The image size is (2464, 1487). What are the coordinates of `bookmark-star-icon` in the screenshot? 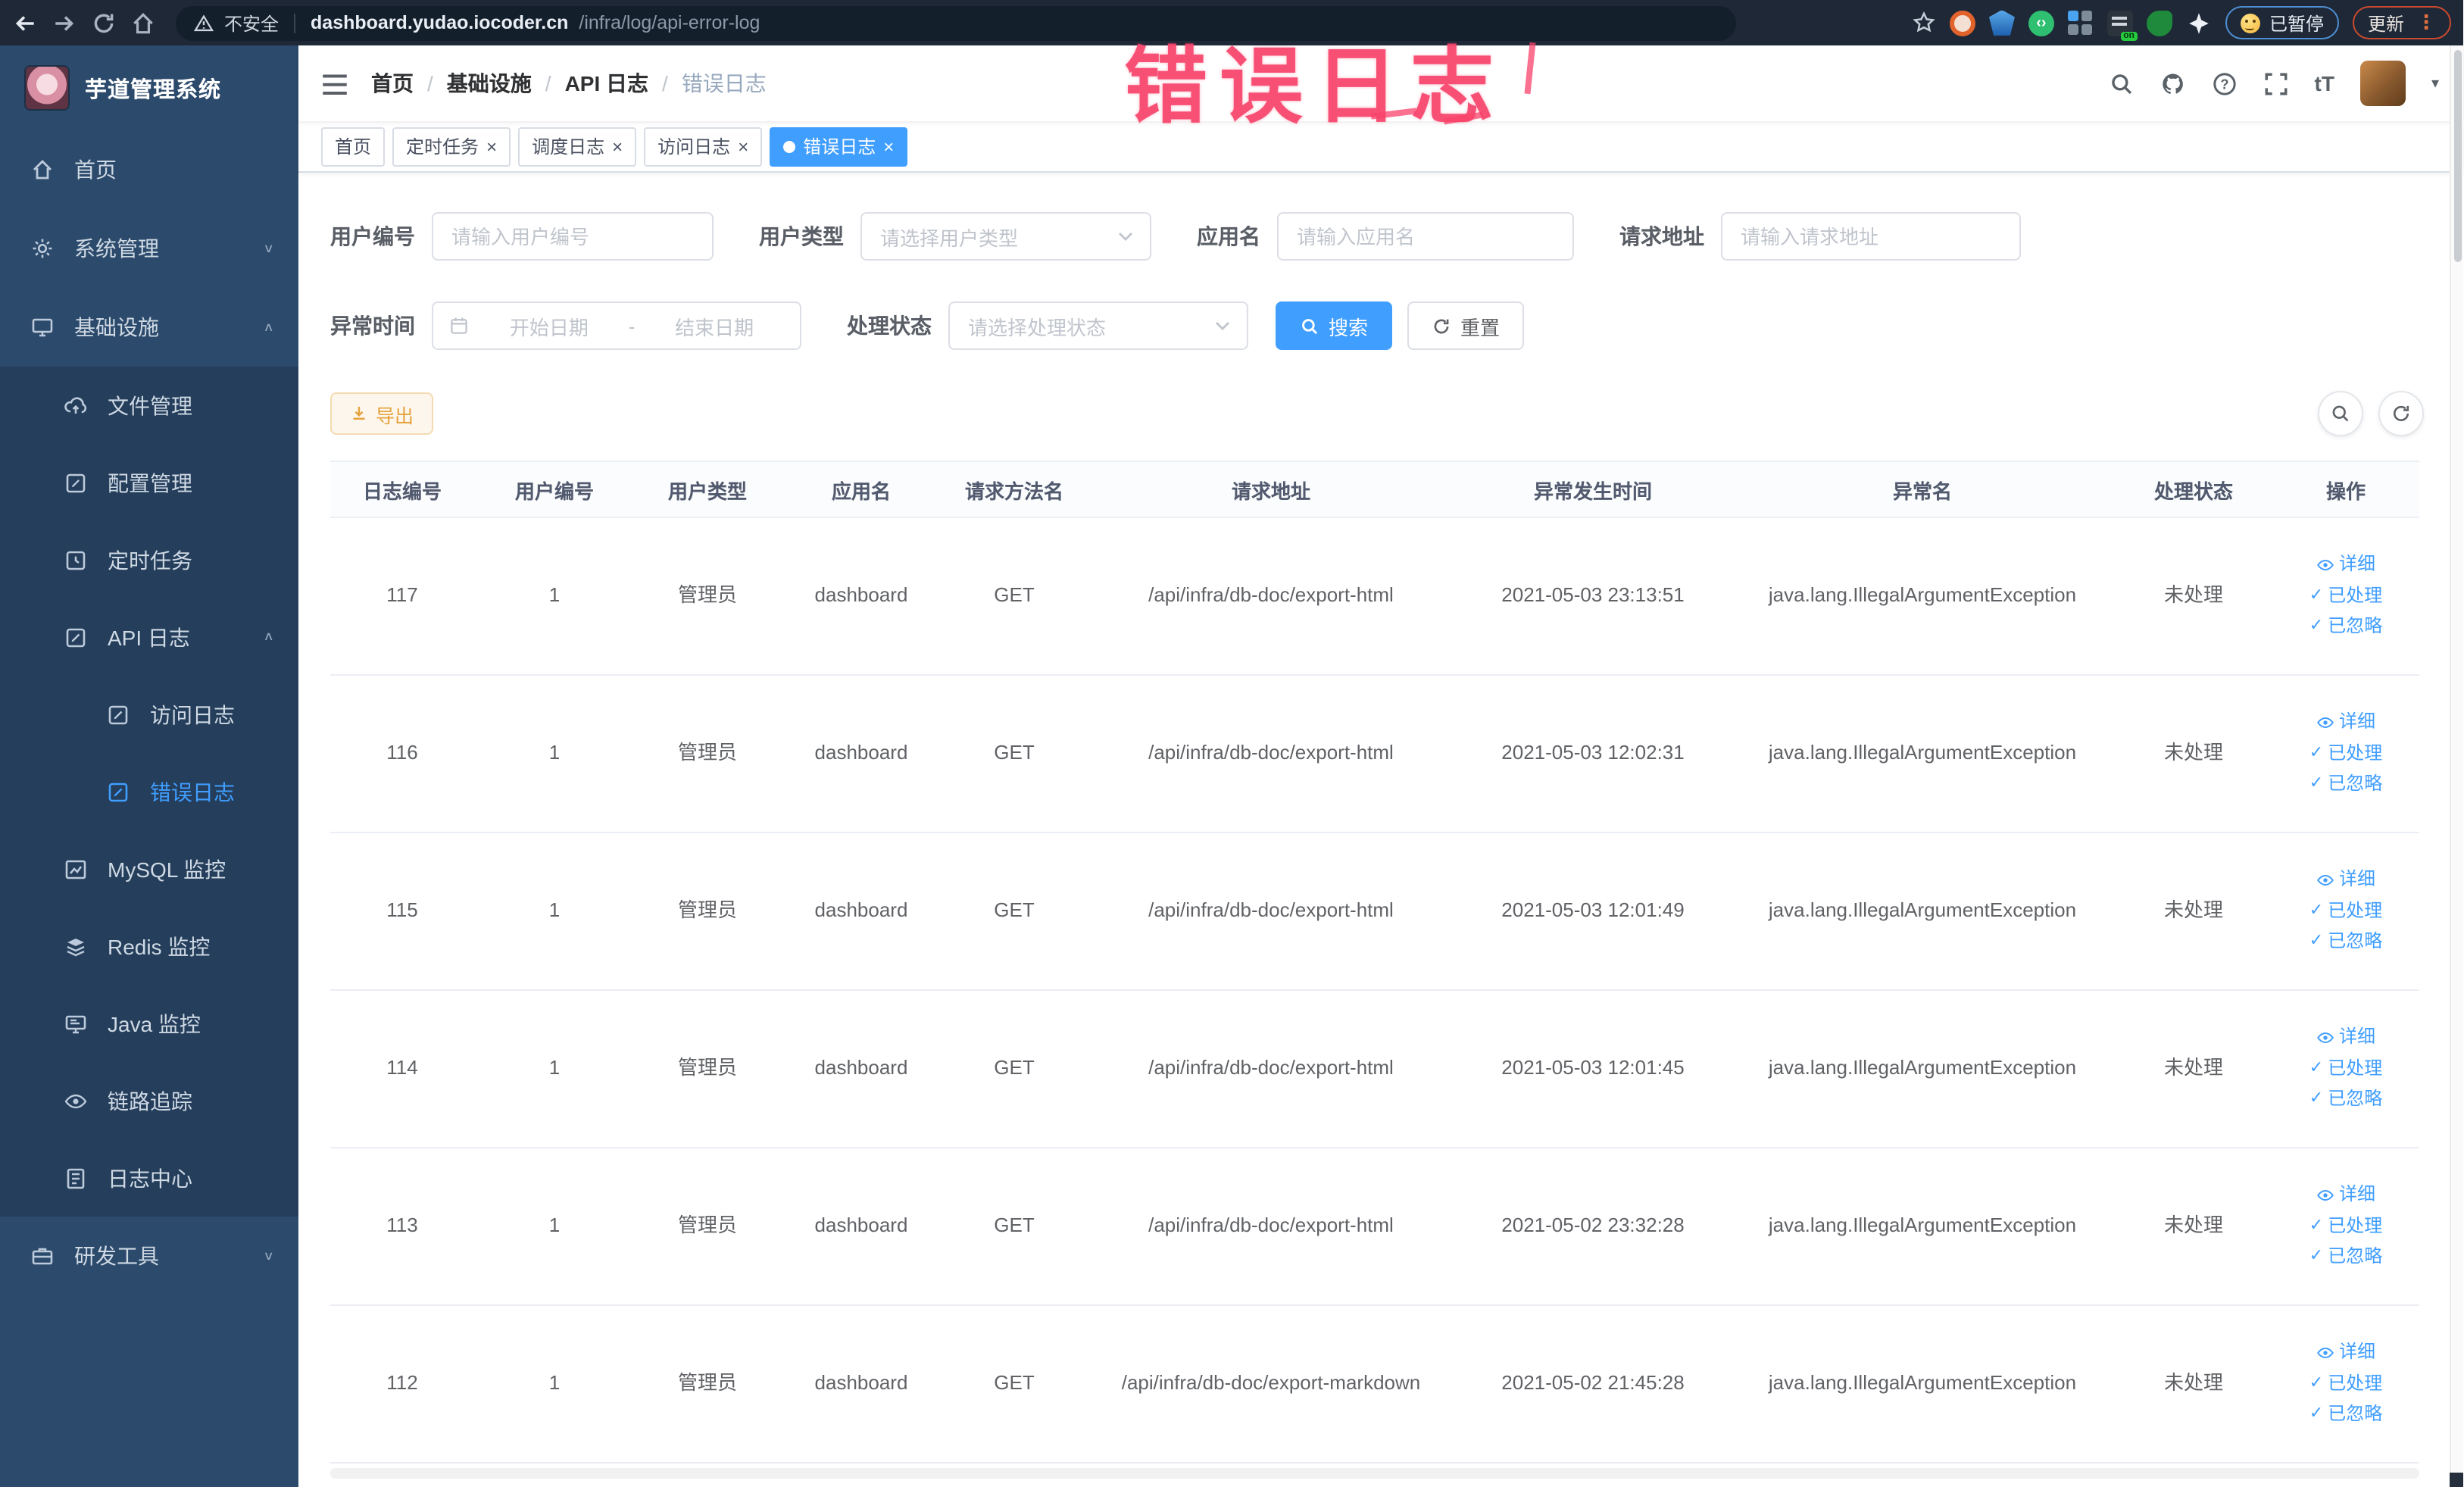 It's located at (1924, 23).